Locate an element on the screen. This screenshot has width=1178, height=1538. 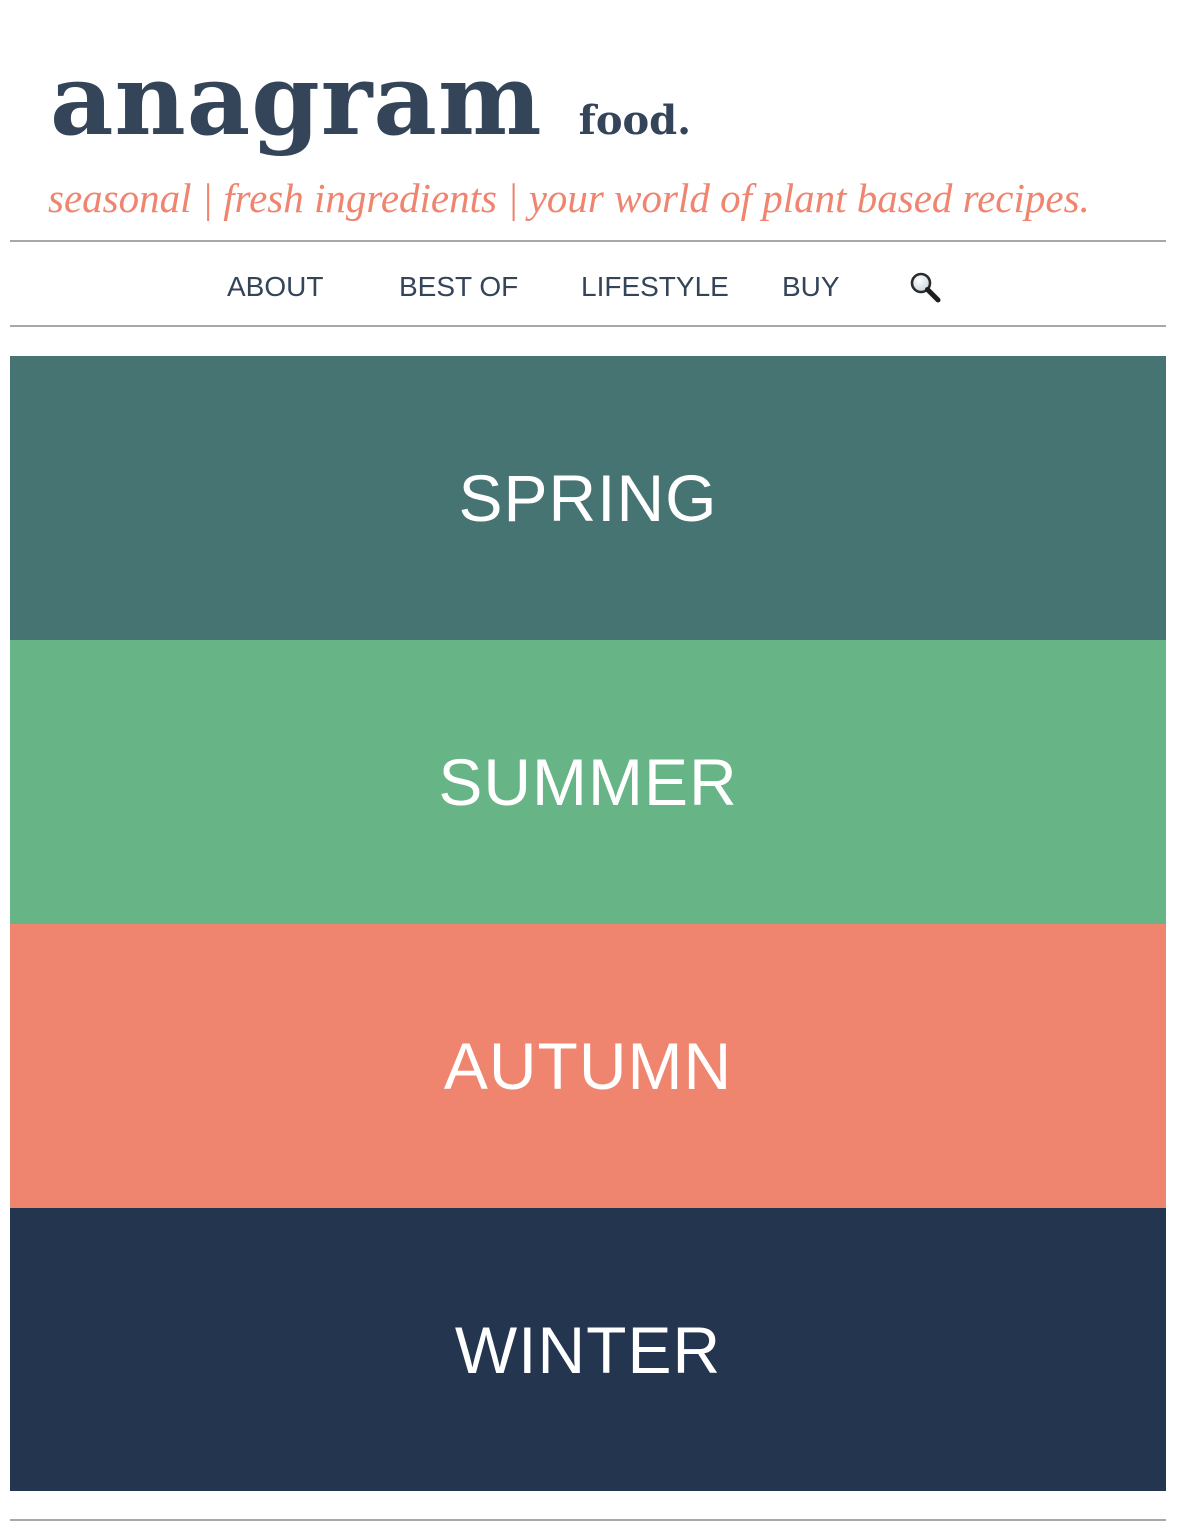
season-label: SPRING is located at coordinates (588, 498).